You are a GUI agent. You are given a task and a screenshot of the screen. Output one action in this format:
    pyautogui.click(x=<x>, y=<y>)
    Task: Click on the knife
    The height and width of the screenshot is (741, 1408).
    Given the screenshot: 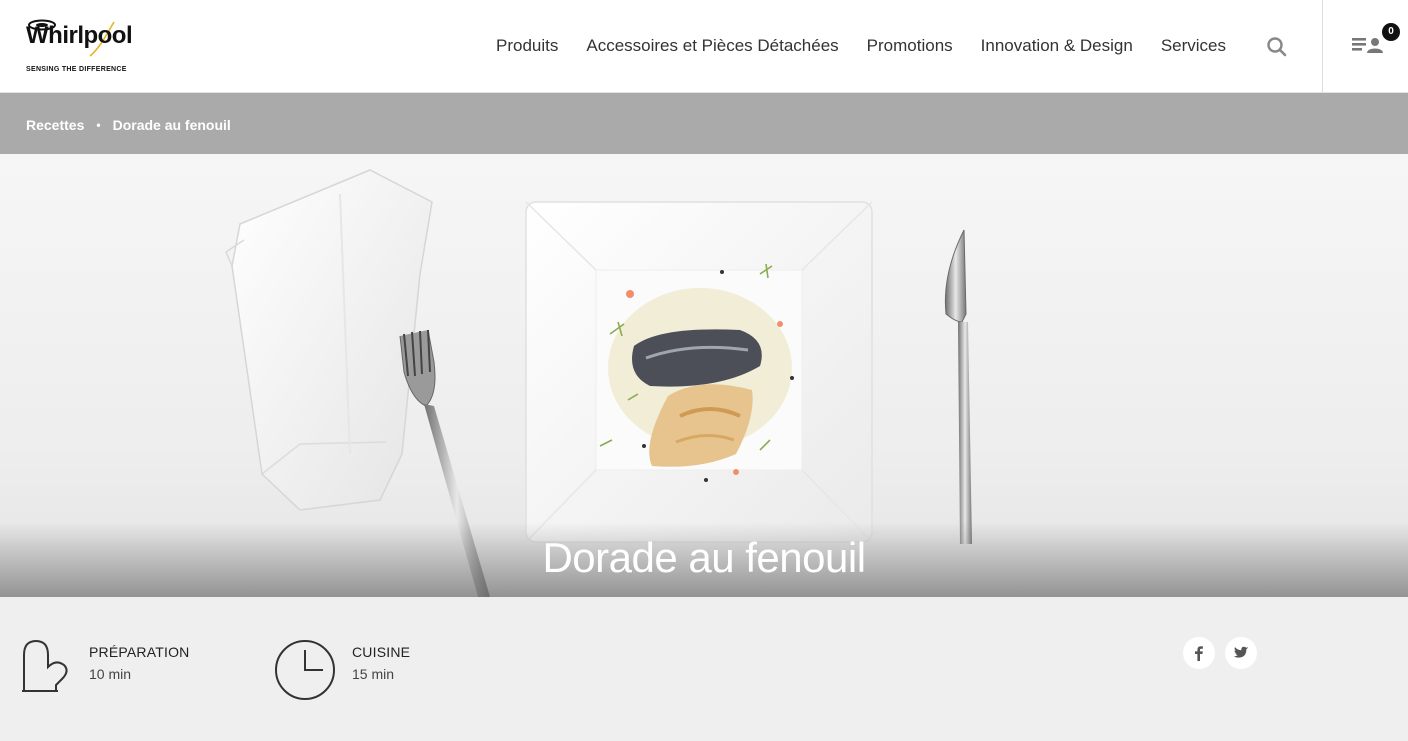 What is the action you would take?
    pyautogui.click(x=958, y=386)
    